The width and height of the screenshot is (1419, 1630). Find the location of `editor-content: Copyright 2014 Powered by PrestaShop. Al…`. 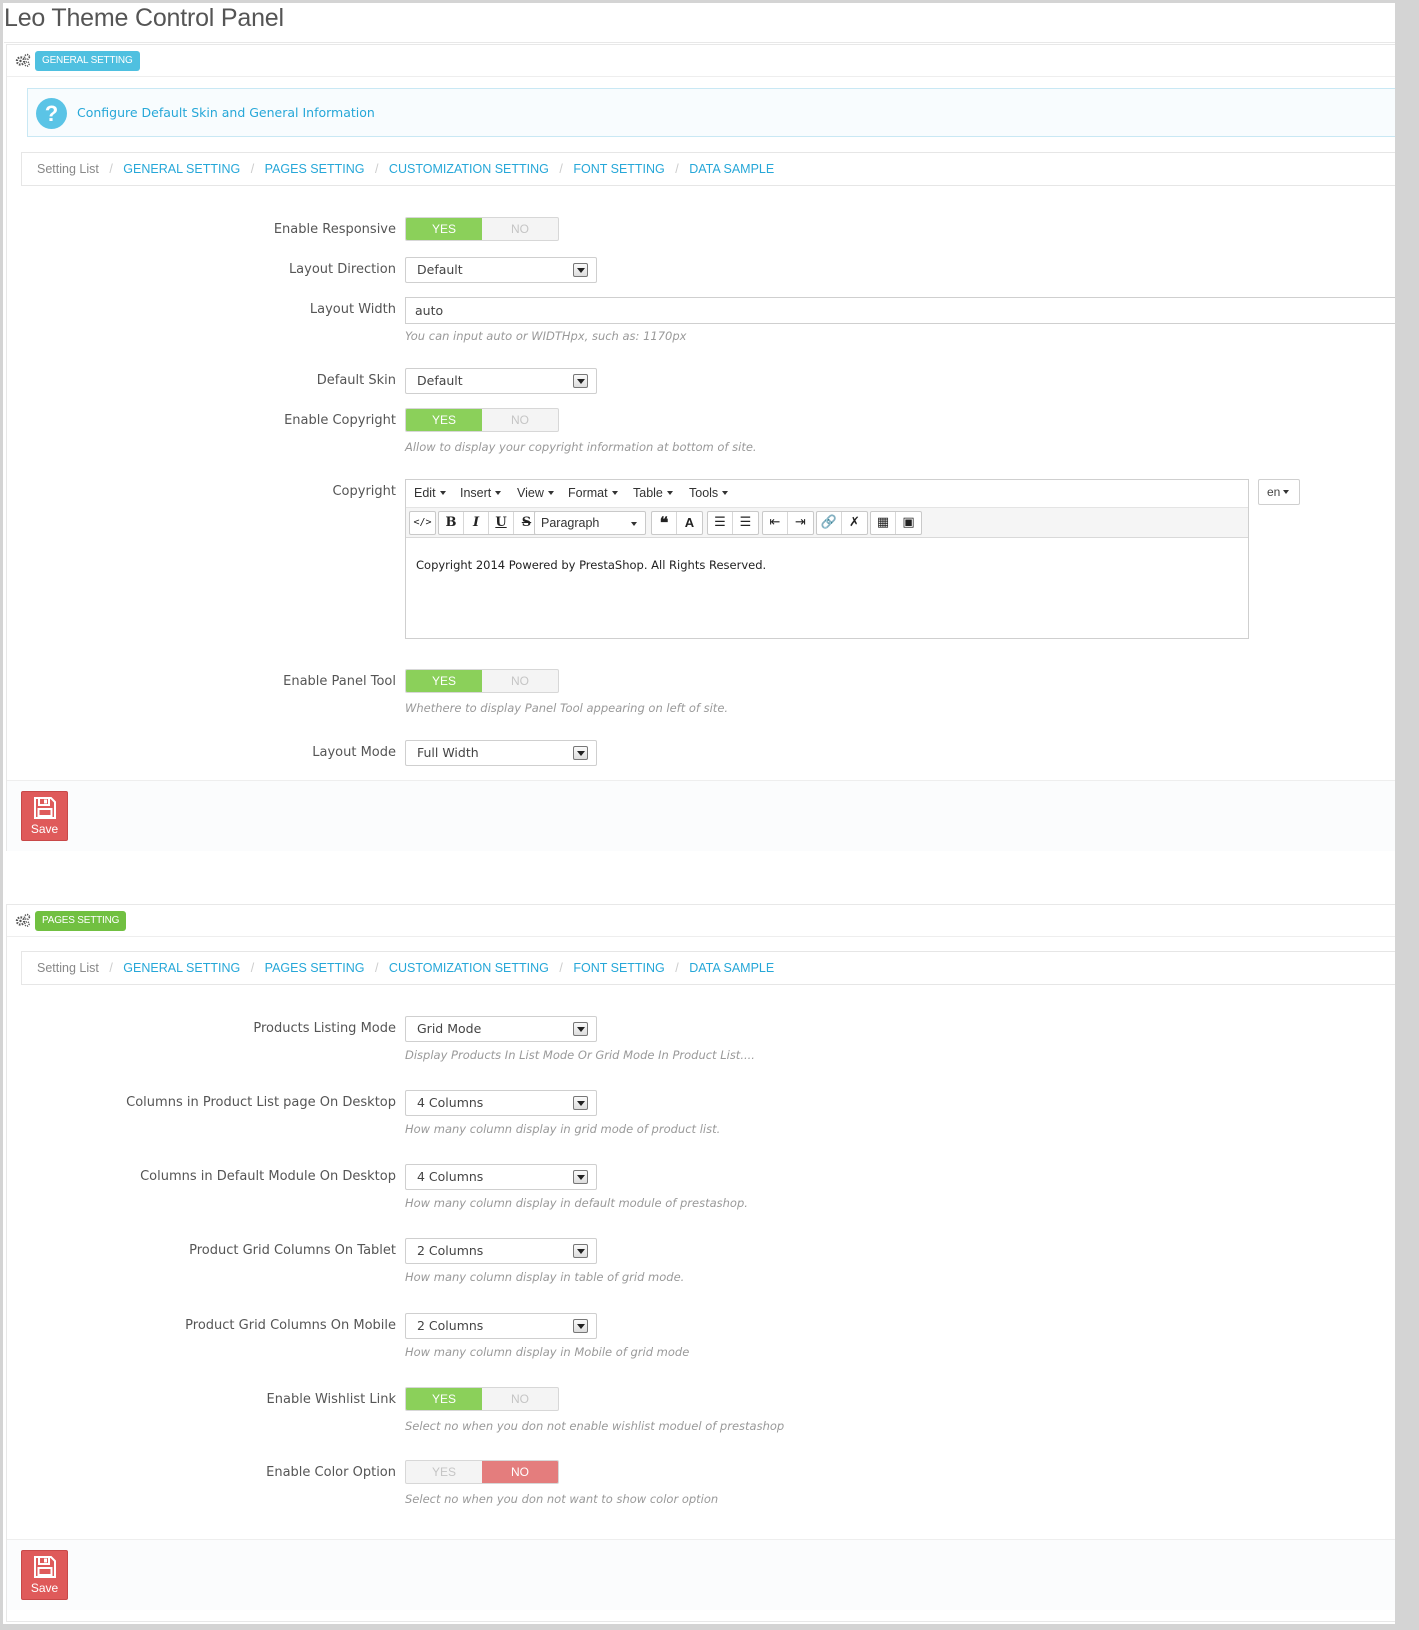

editor-content: Copyright 2014 Powered by PrestaShop. Al… is located at coordinates (591, 565).